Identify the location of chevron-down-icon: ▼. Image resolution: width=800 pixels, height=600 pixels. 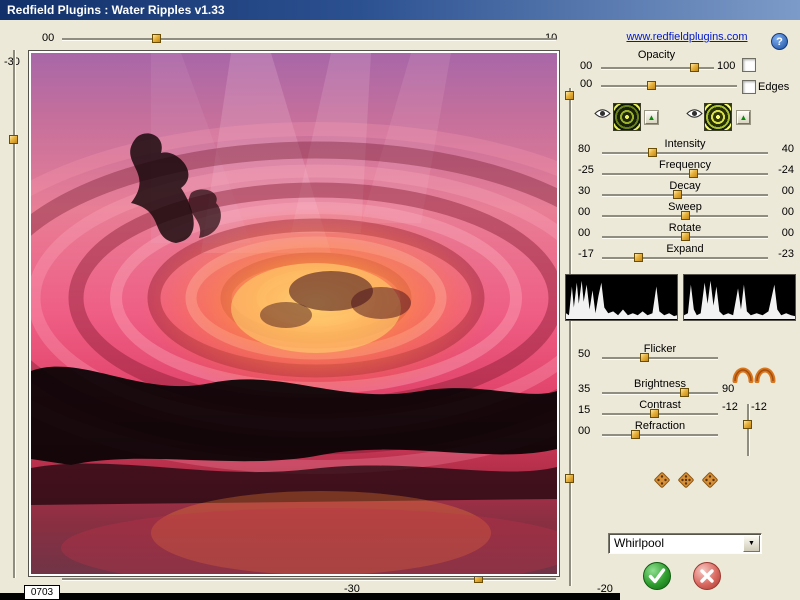
(751, 543).